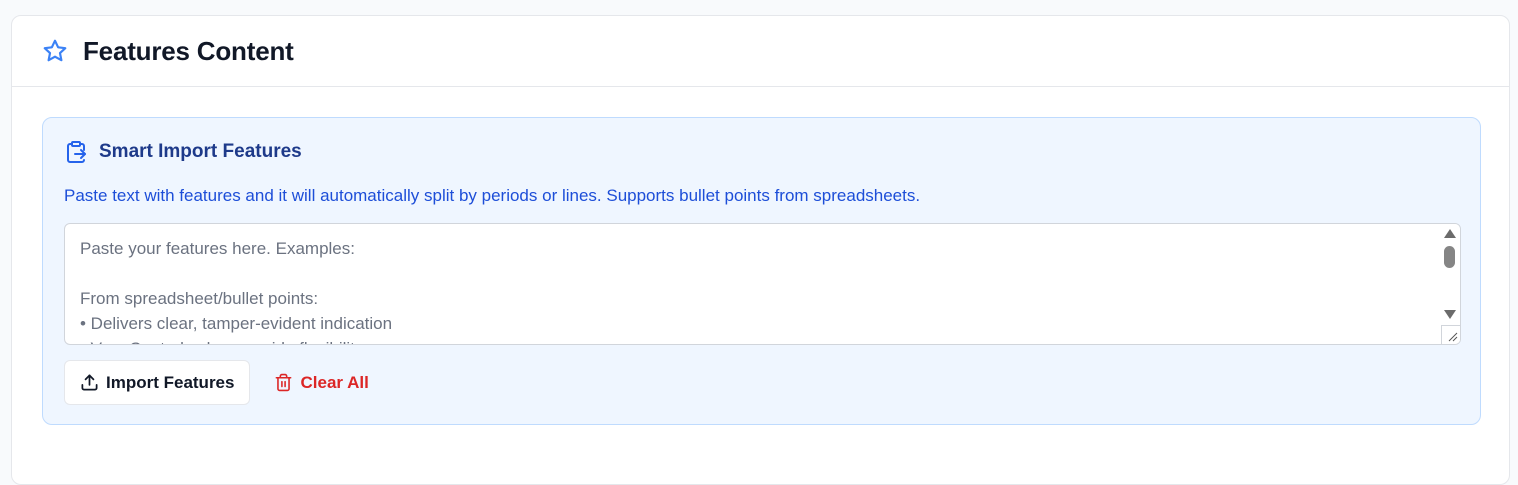 This screenshot has height=485, width=1518. What do you see at coordinates (188, 50) in the screenshot?
I see `page-title: Features Content` at bounding box center [188, 50].